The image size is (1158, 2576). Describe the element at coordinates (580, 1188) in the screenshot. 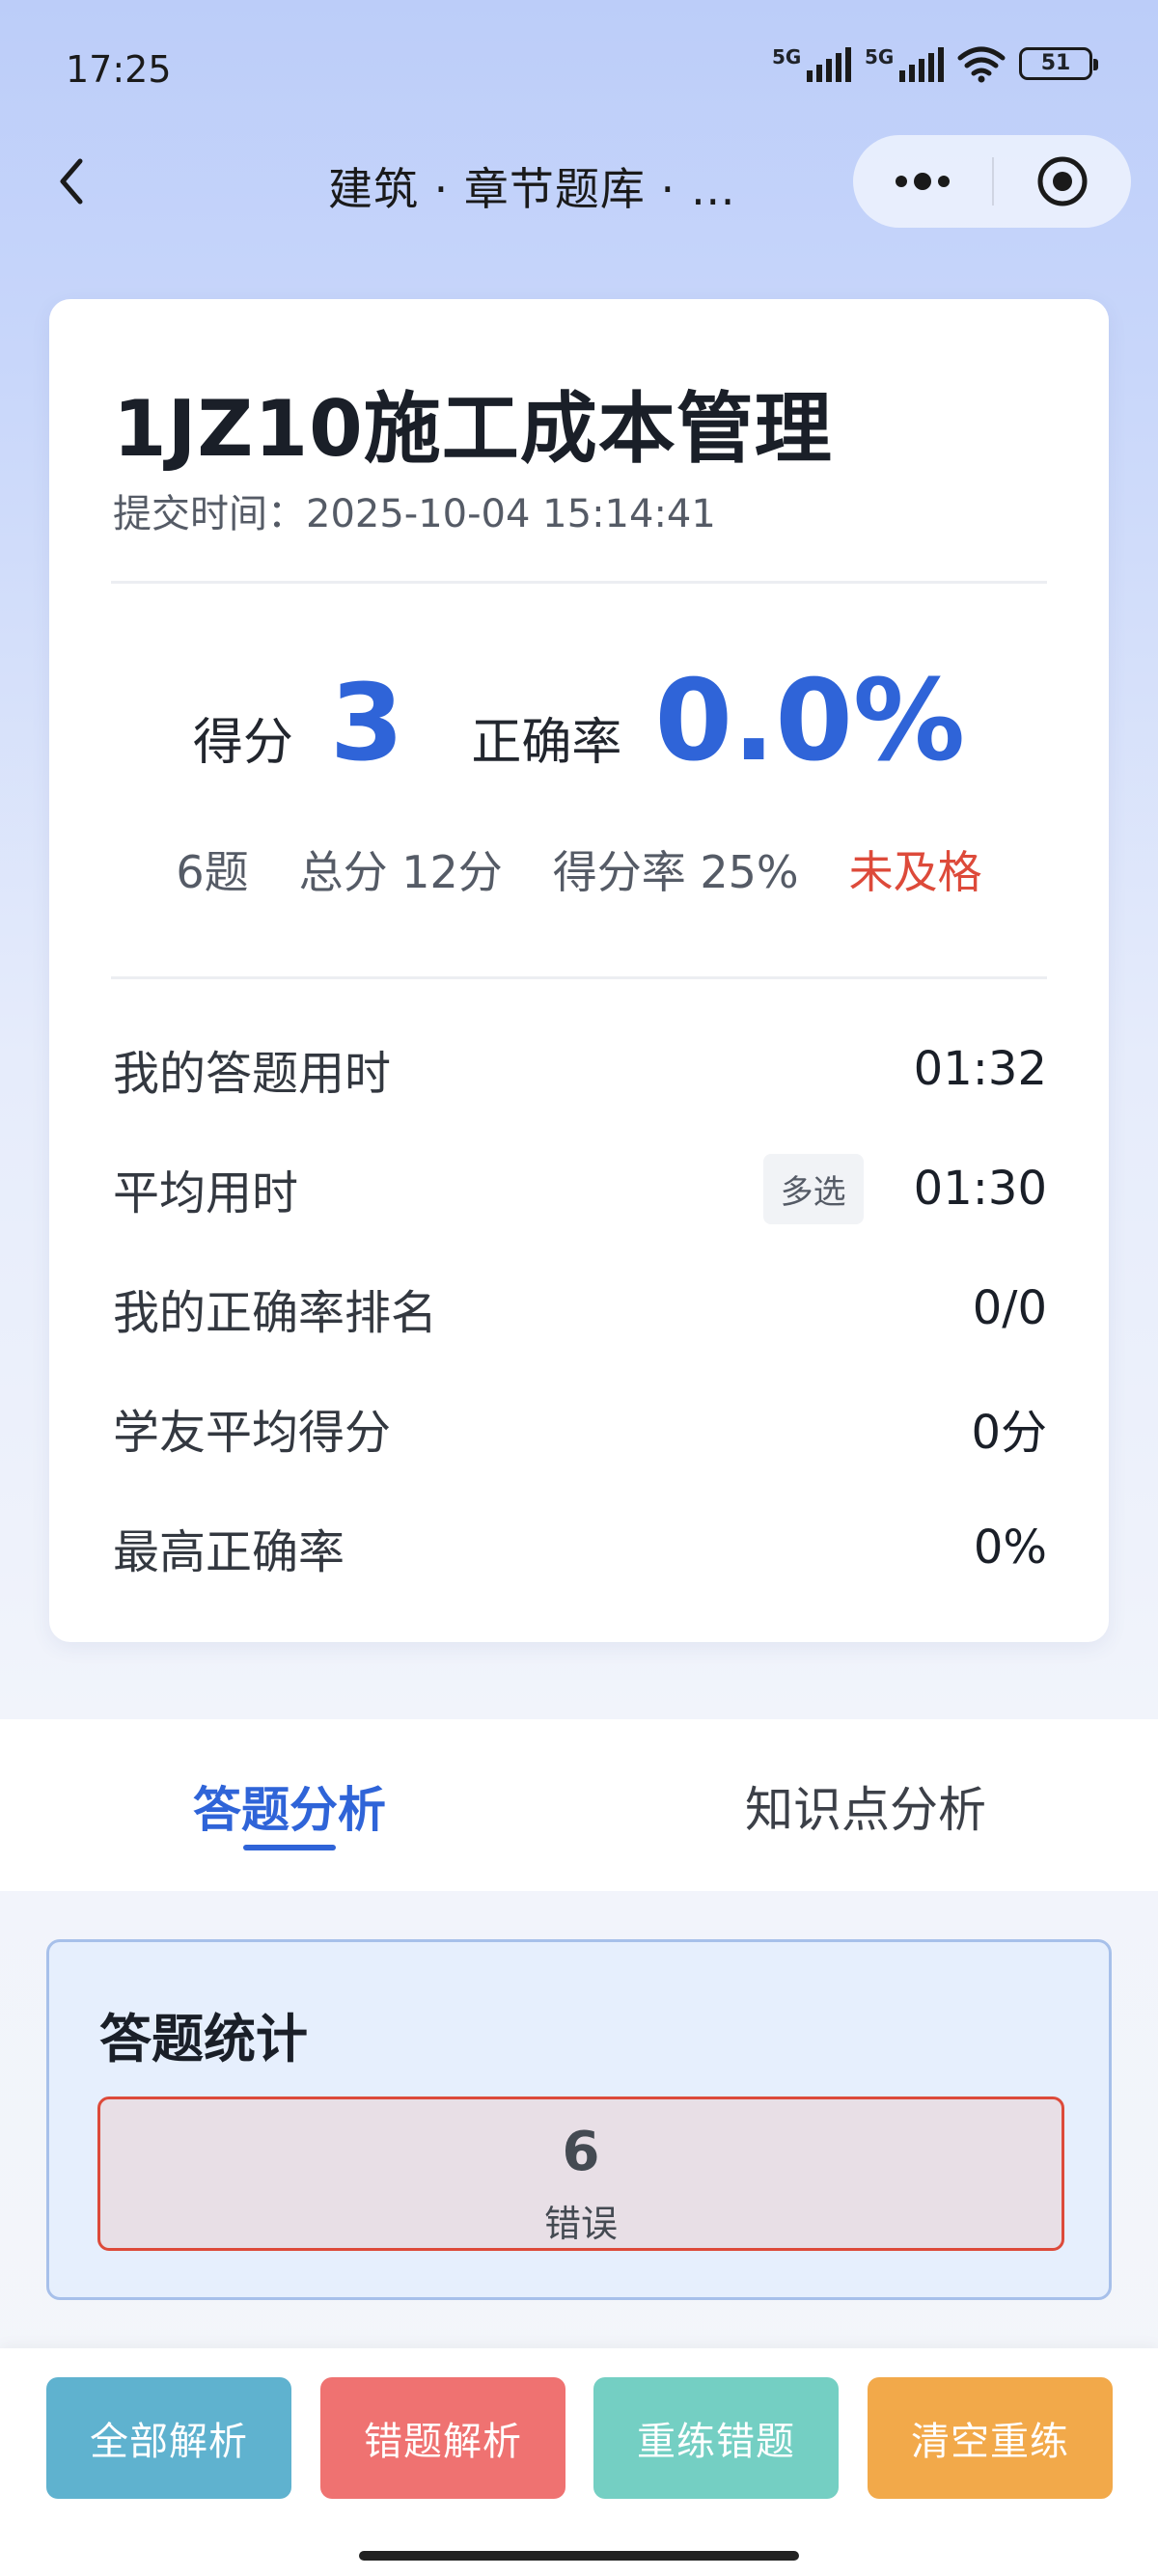

I see `stat-row-average-time: 平均用时 多选 01:30` at that location.